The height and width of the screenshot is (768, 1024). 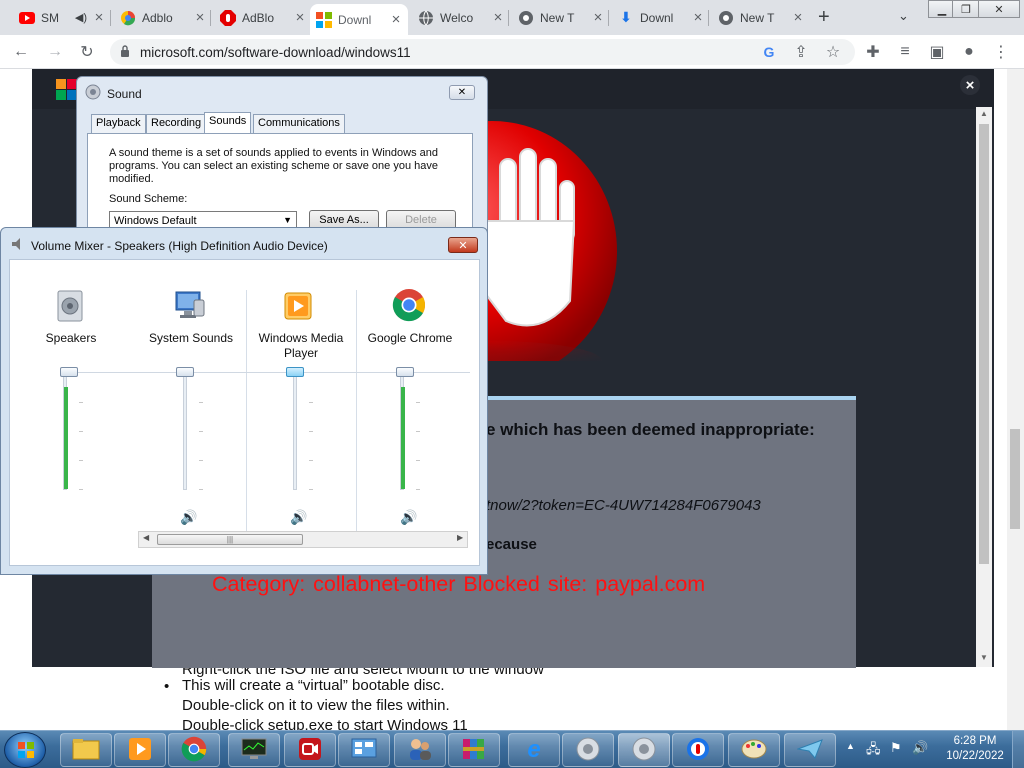 What do you see at coordinates (93, 93) in the screenshot?
I see `speaker-settings-icon` at bounding box center [93, 93].